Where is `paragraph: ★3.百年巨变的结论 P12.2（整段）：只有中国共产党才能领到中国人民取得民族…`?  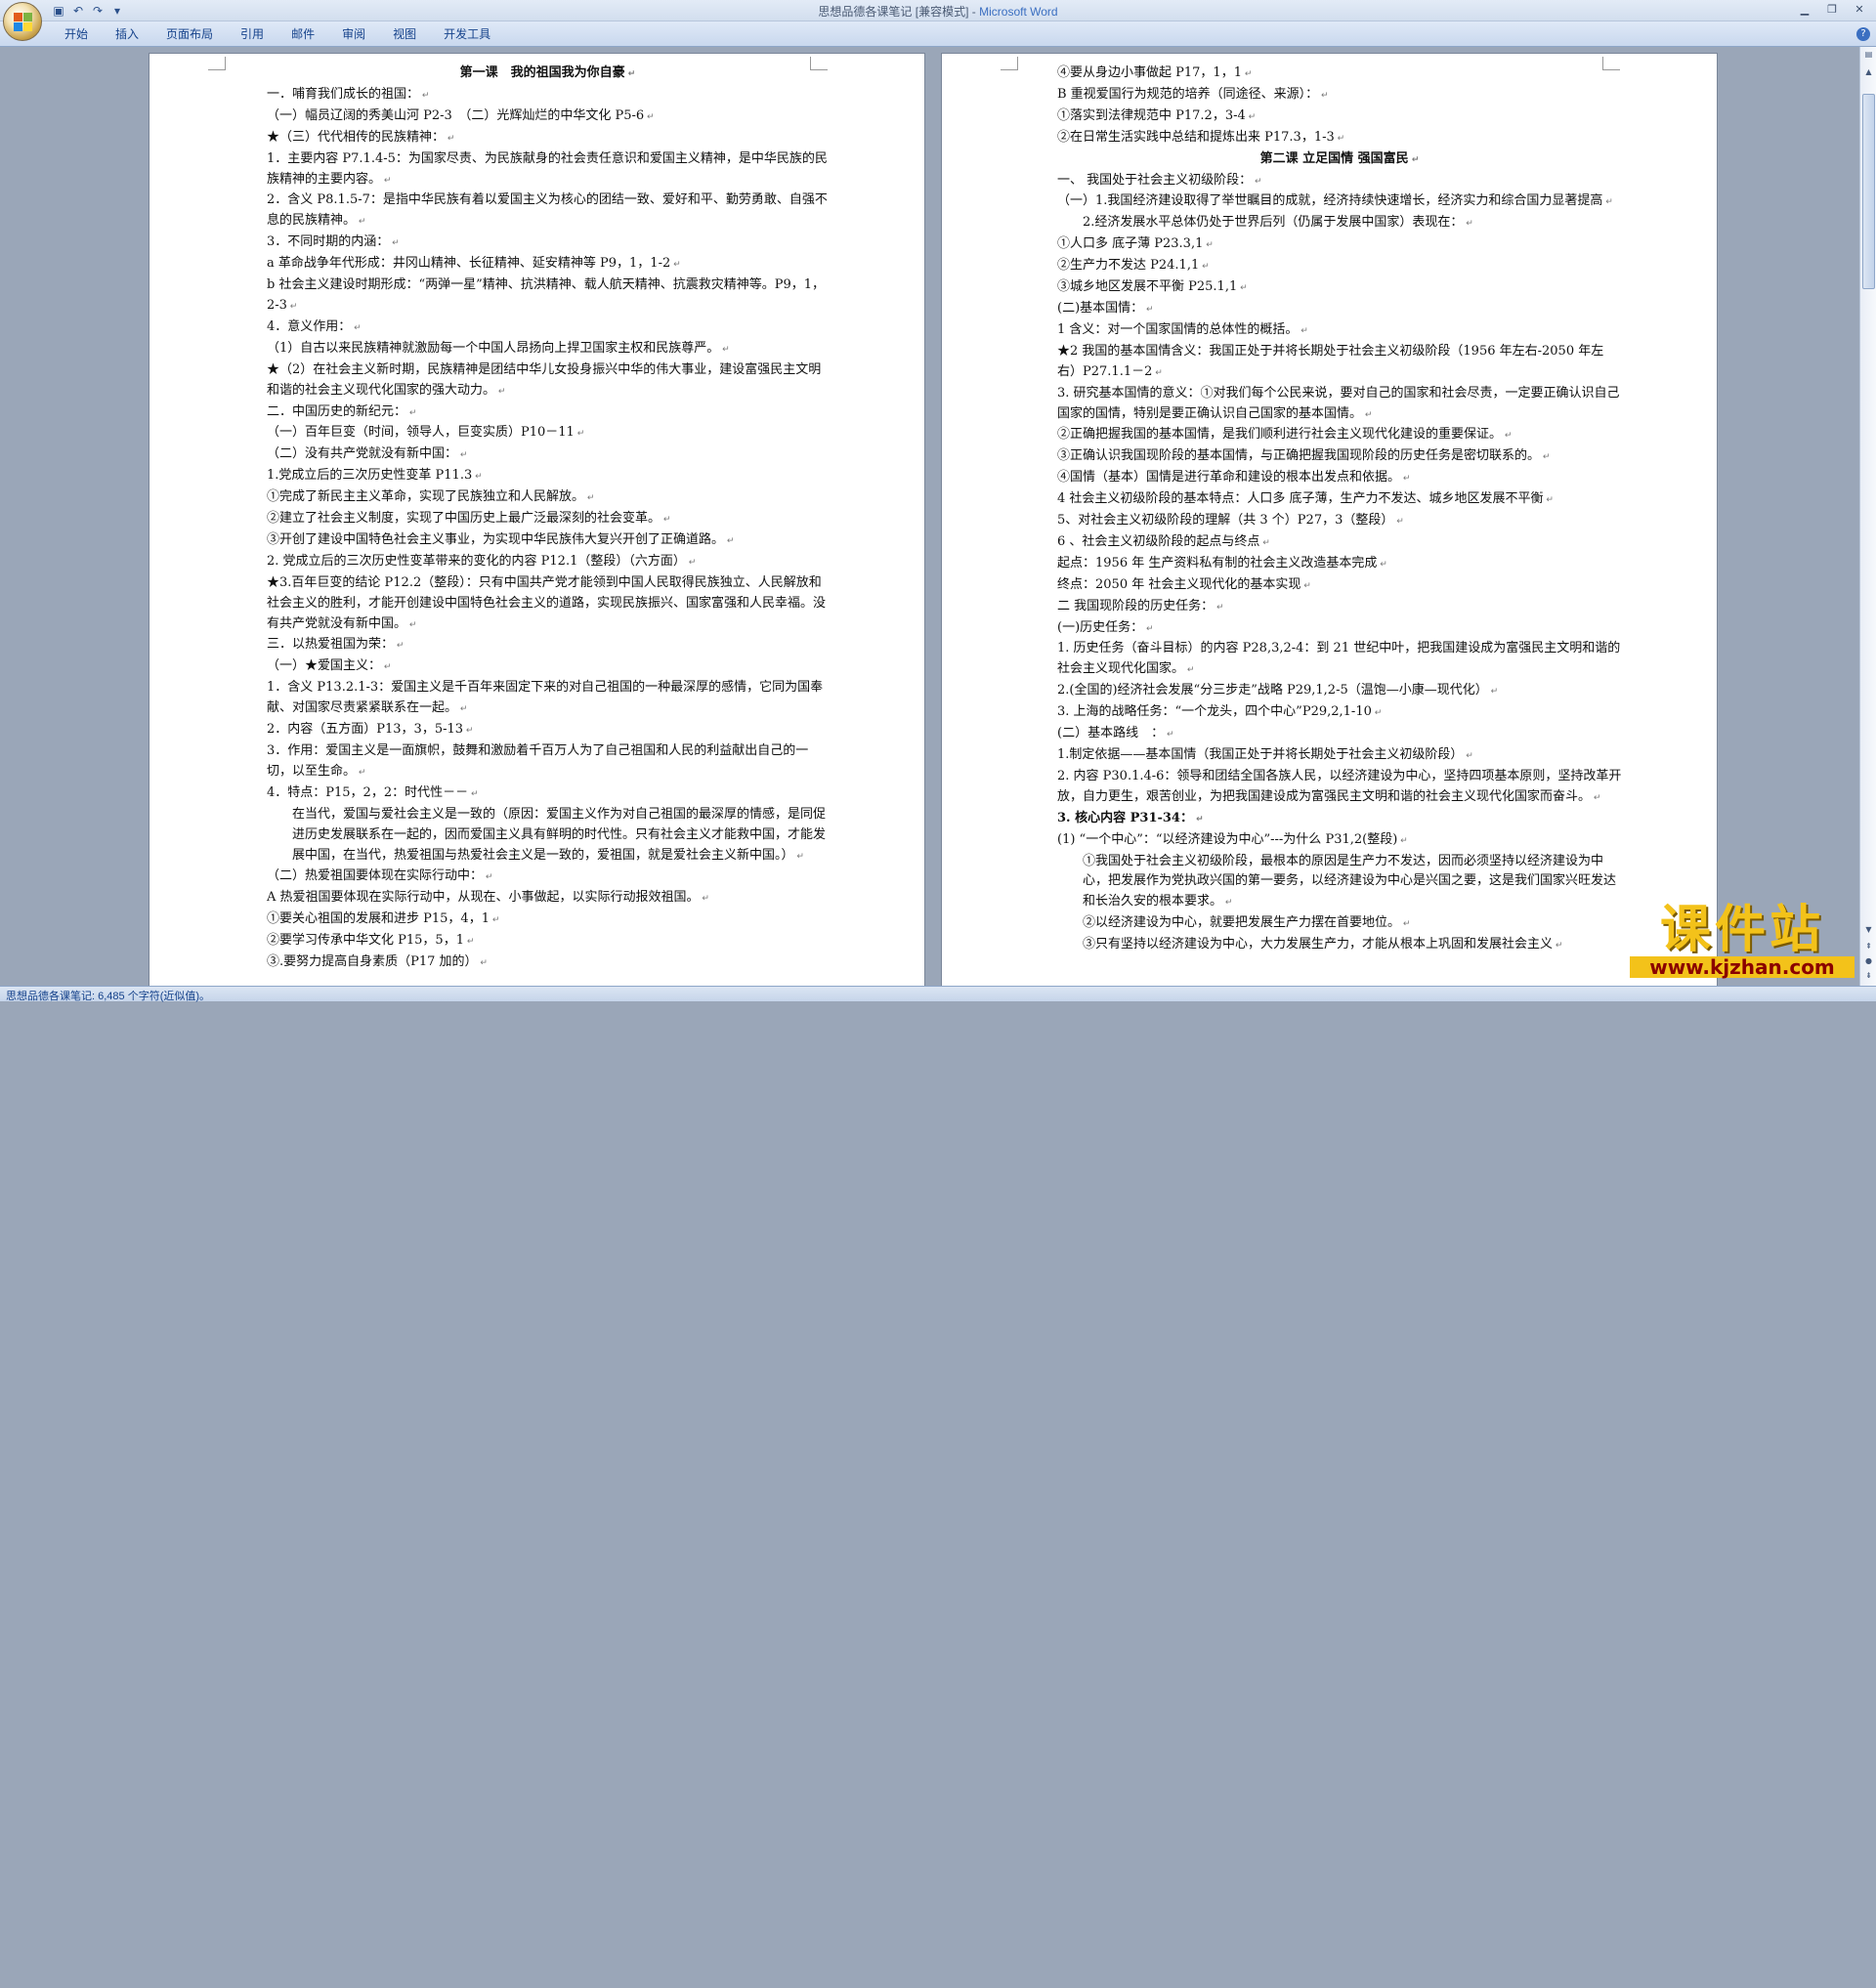
paragraph: ★3.百年巨变的结论 P12.2（整段）：只有中国共产党才能领到中国人民取得民族… is located at coordinates (548, 604).